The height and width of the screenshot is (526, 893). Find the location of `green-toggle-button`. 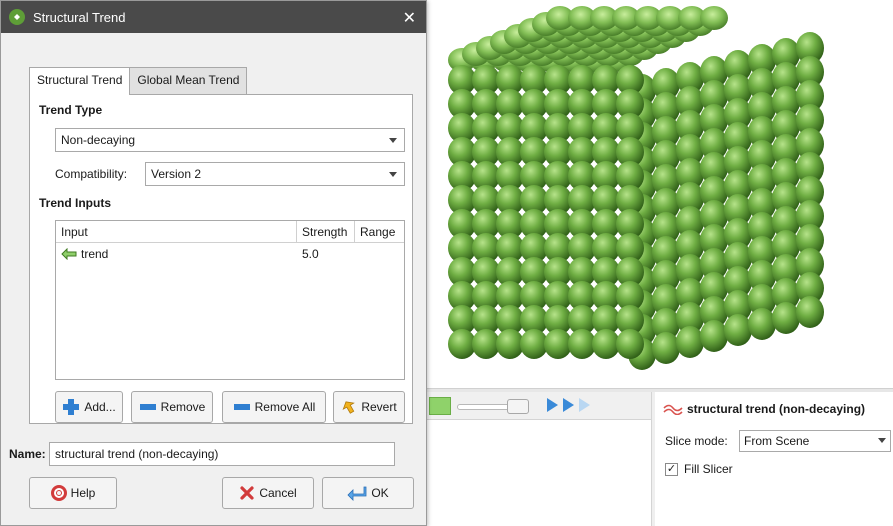

green-toggle-button is located at coordinates (440, 406).